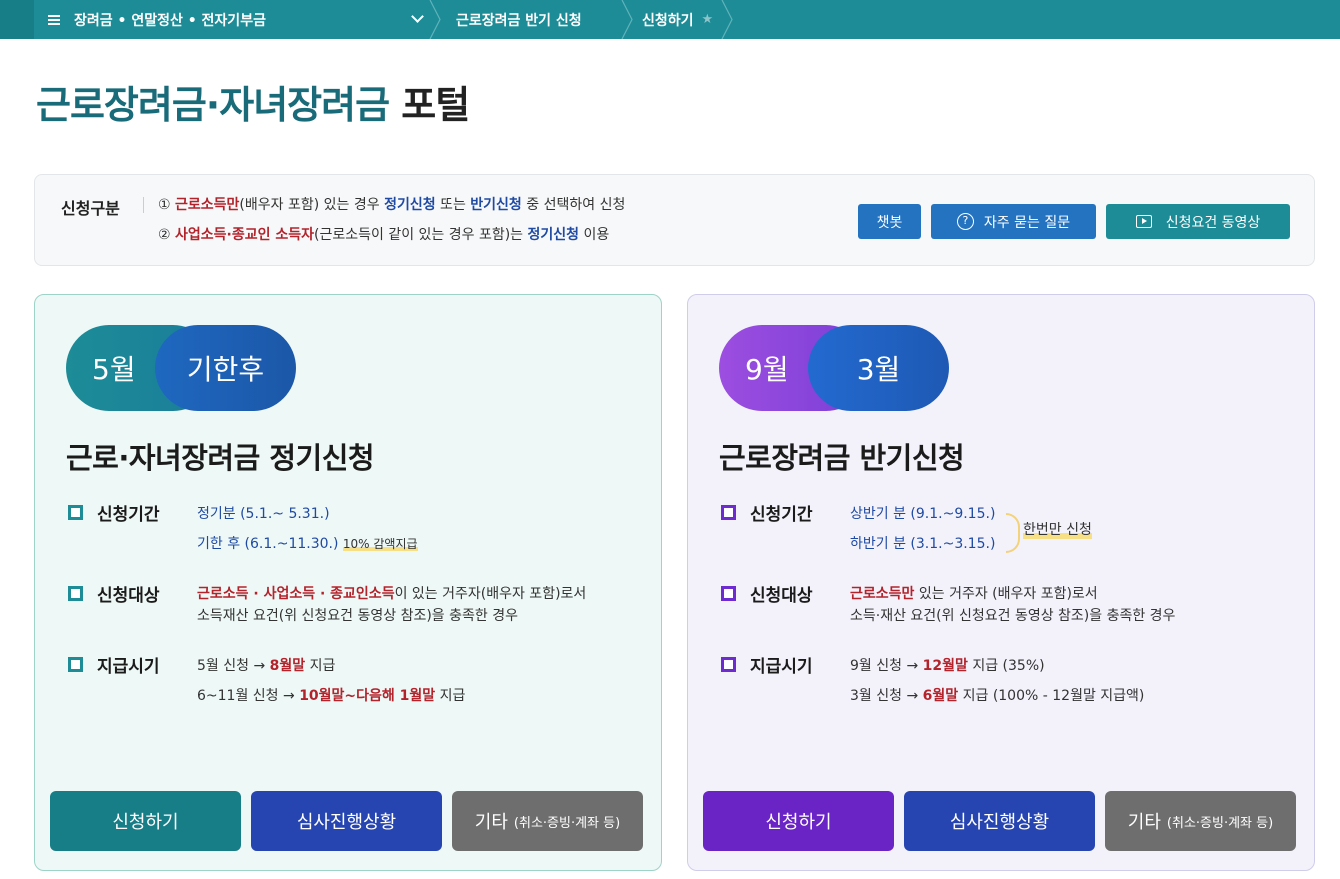 This screenshot has height=879, width=1340. What do you see at coordinates (225, 368) in the screenshot?
I see `pill-after-deadline: 기한후` at bounding box center [225, 368].